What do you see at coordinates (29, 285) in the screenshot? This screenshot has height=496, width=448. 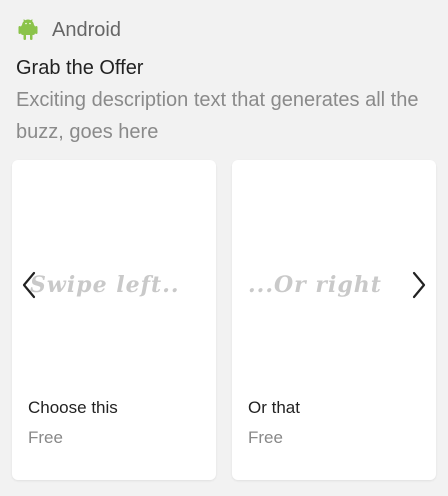 I see `chevron-left-icon` at bounding box center [29, 285].